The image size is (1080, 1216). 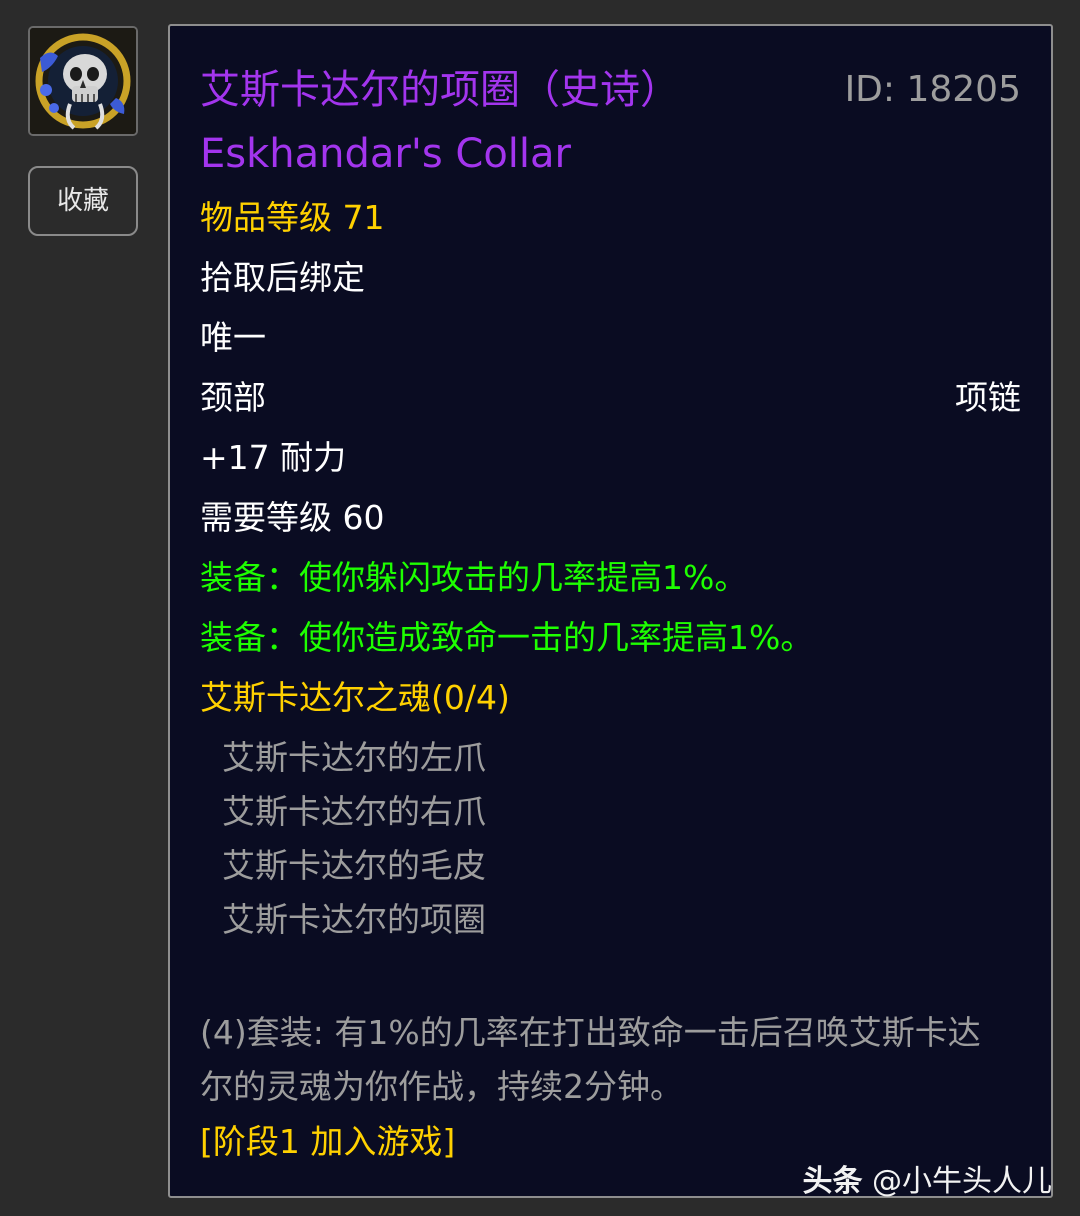 I want to click on equip-effect-dodge: 装备：使你躲闪攻击的几率提高1%。, so click(x=474, y=577).